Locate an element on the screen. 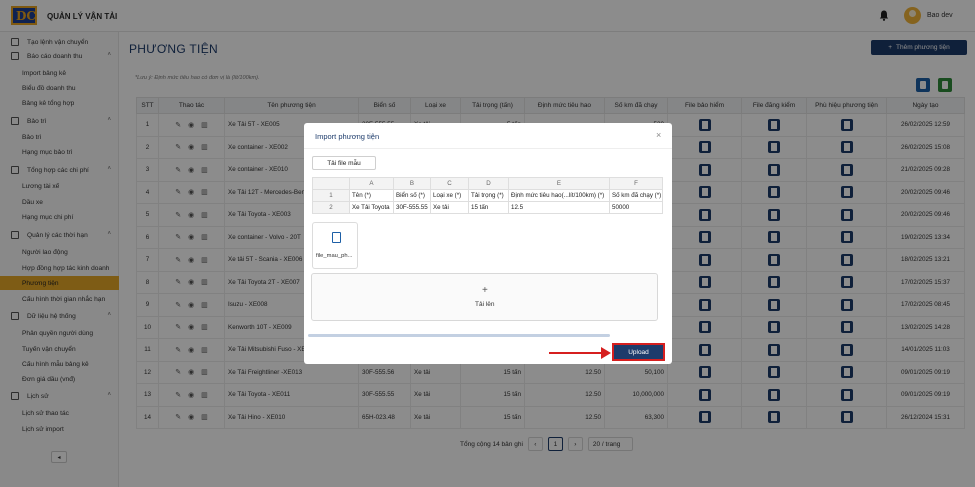  sheet-col-letter: B is located at coordinates (412, 183).